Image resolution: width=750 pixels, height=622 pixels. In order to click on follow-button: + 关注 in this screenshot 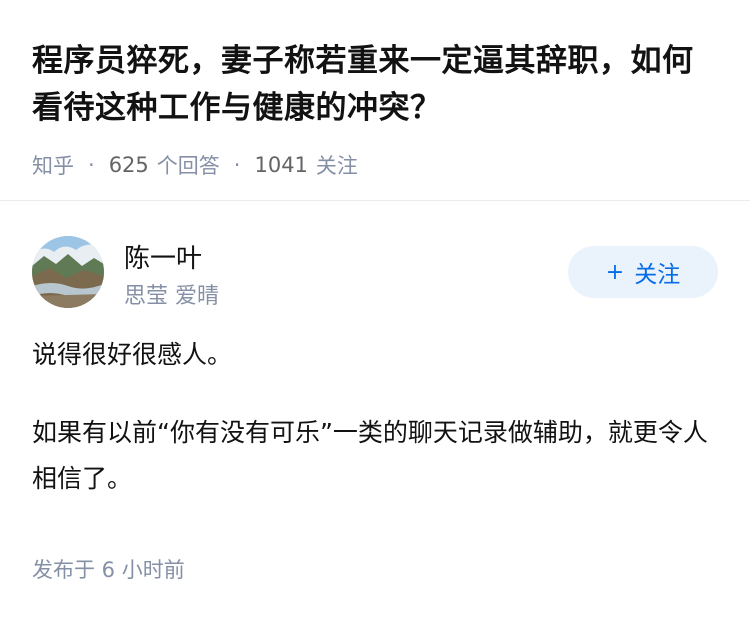, I will do `click(643, 272)`.